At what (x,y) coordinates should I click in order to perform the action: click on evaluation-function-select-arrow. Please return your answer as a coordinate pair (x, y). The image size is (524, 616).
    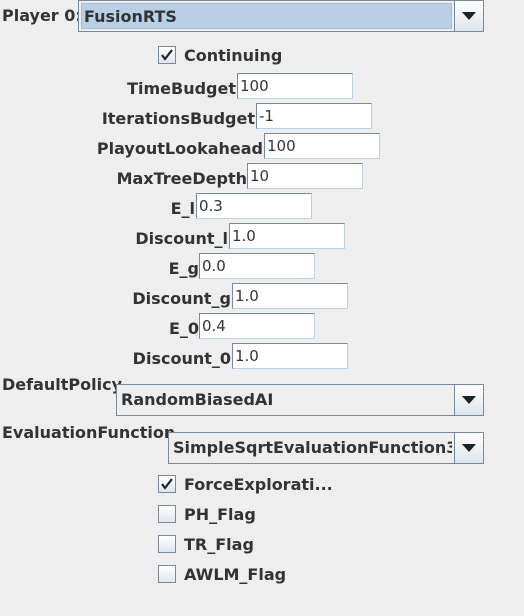
    Looking at the image, I should click on (468, 448).